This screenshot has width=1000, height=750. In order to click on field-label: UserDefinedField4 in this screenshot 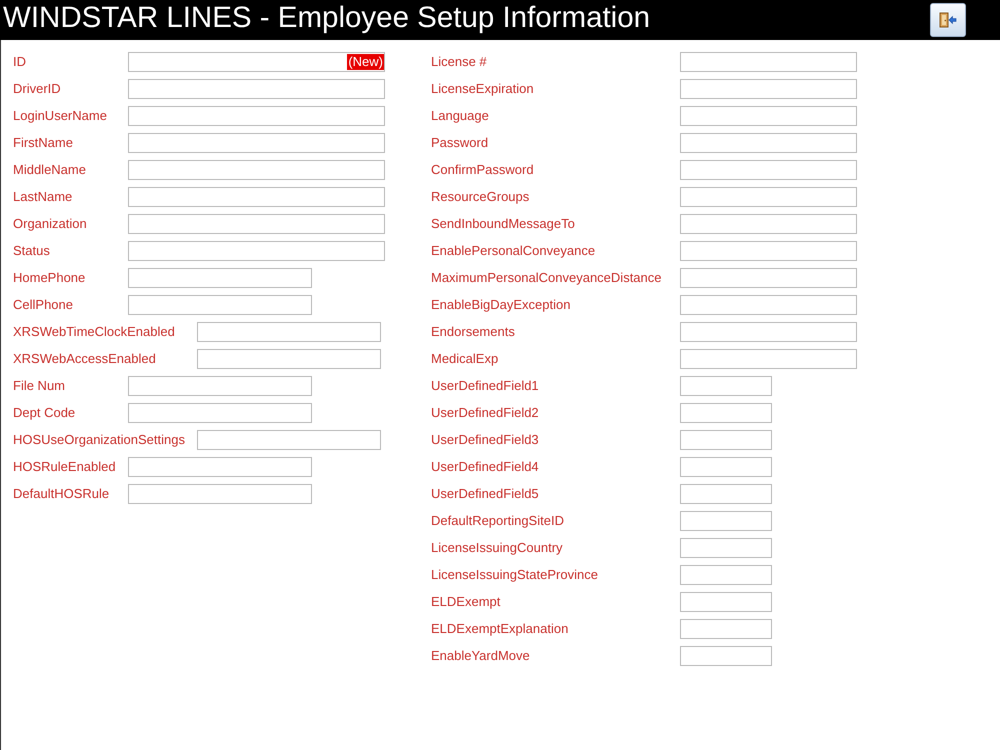, I will do `click(485, 467)`.